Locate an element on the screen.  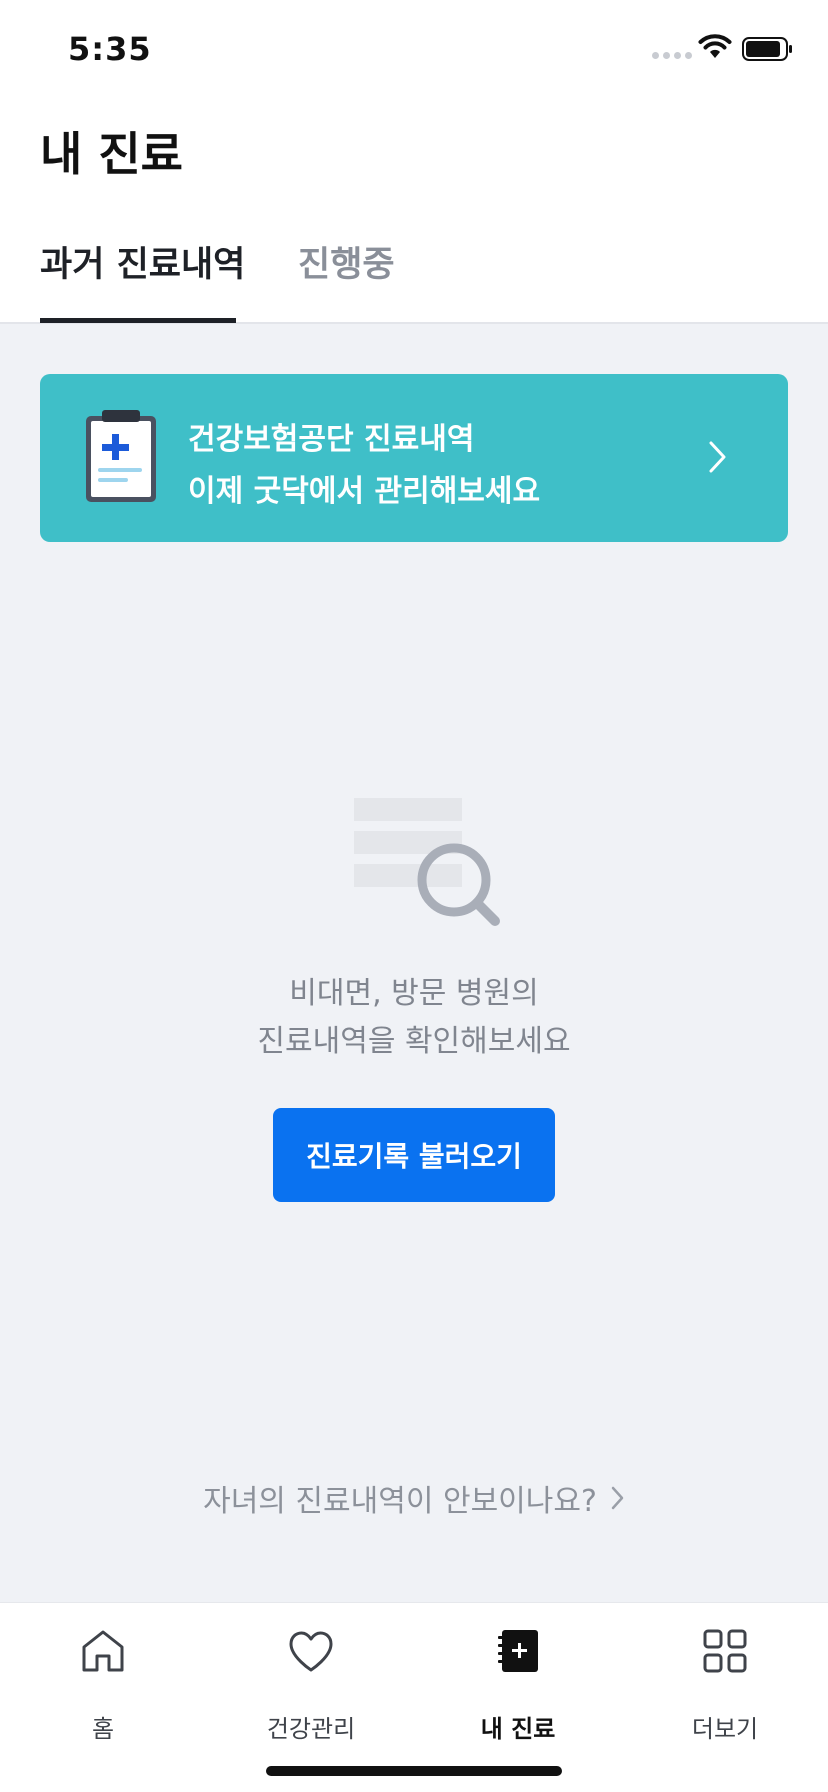
tab-past-records: 과거 진료내역 is located at coordinates (142, 261).